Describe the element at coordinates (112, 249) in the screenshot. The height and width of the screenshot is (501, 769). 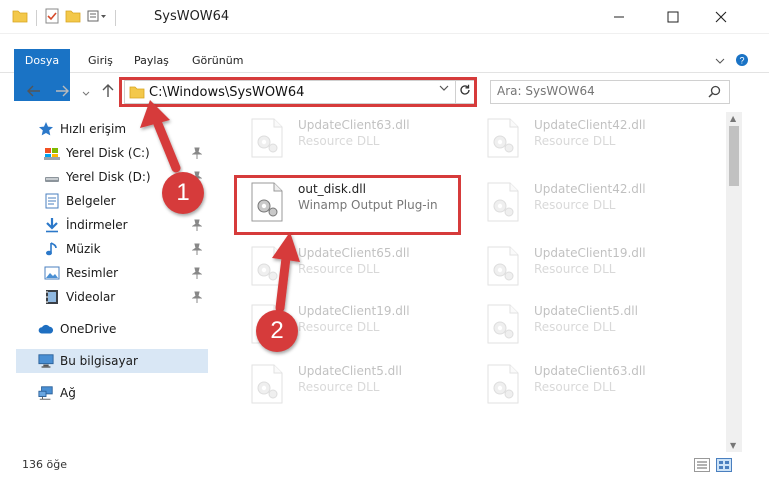
I see `nav-item-music: Müzik` at that location.